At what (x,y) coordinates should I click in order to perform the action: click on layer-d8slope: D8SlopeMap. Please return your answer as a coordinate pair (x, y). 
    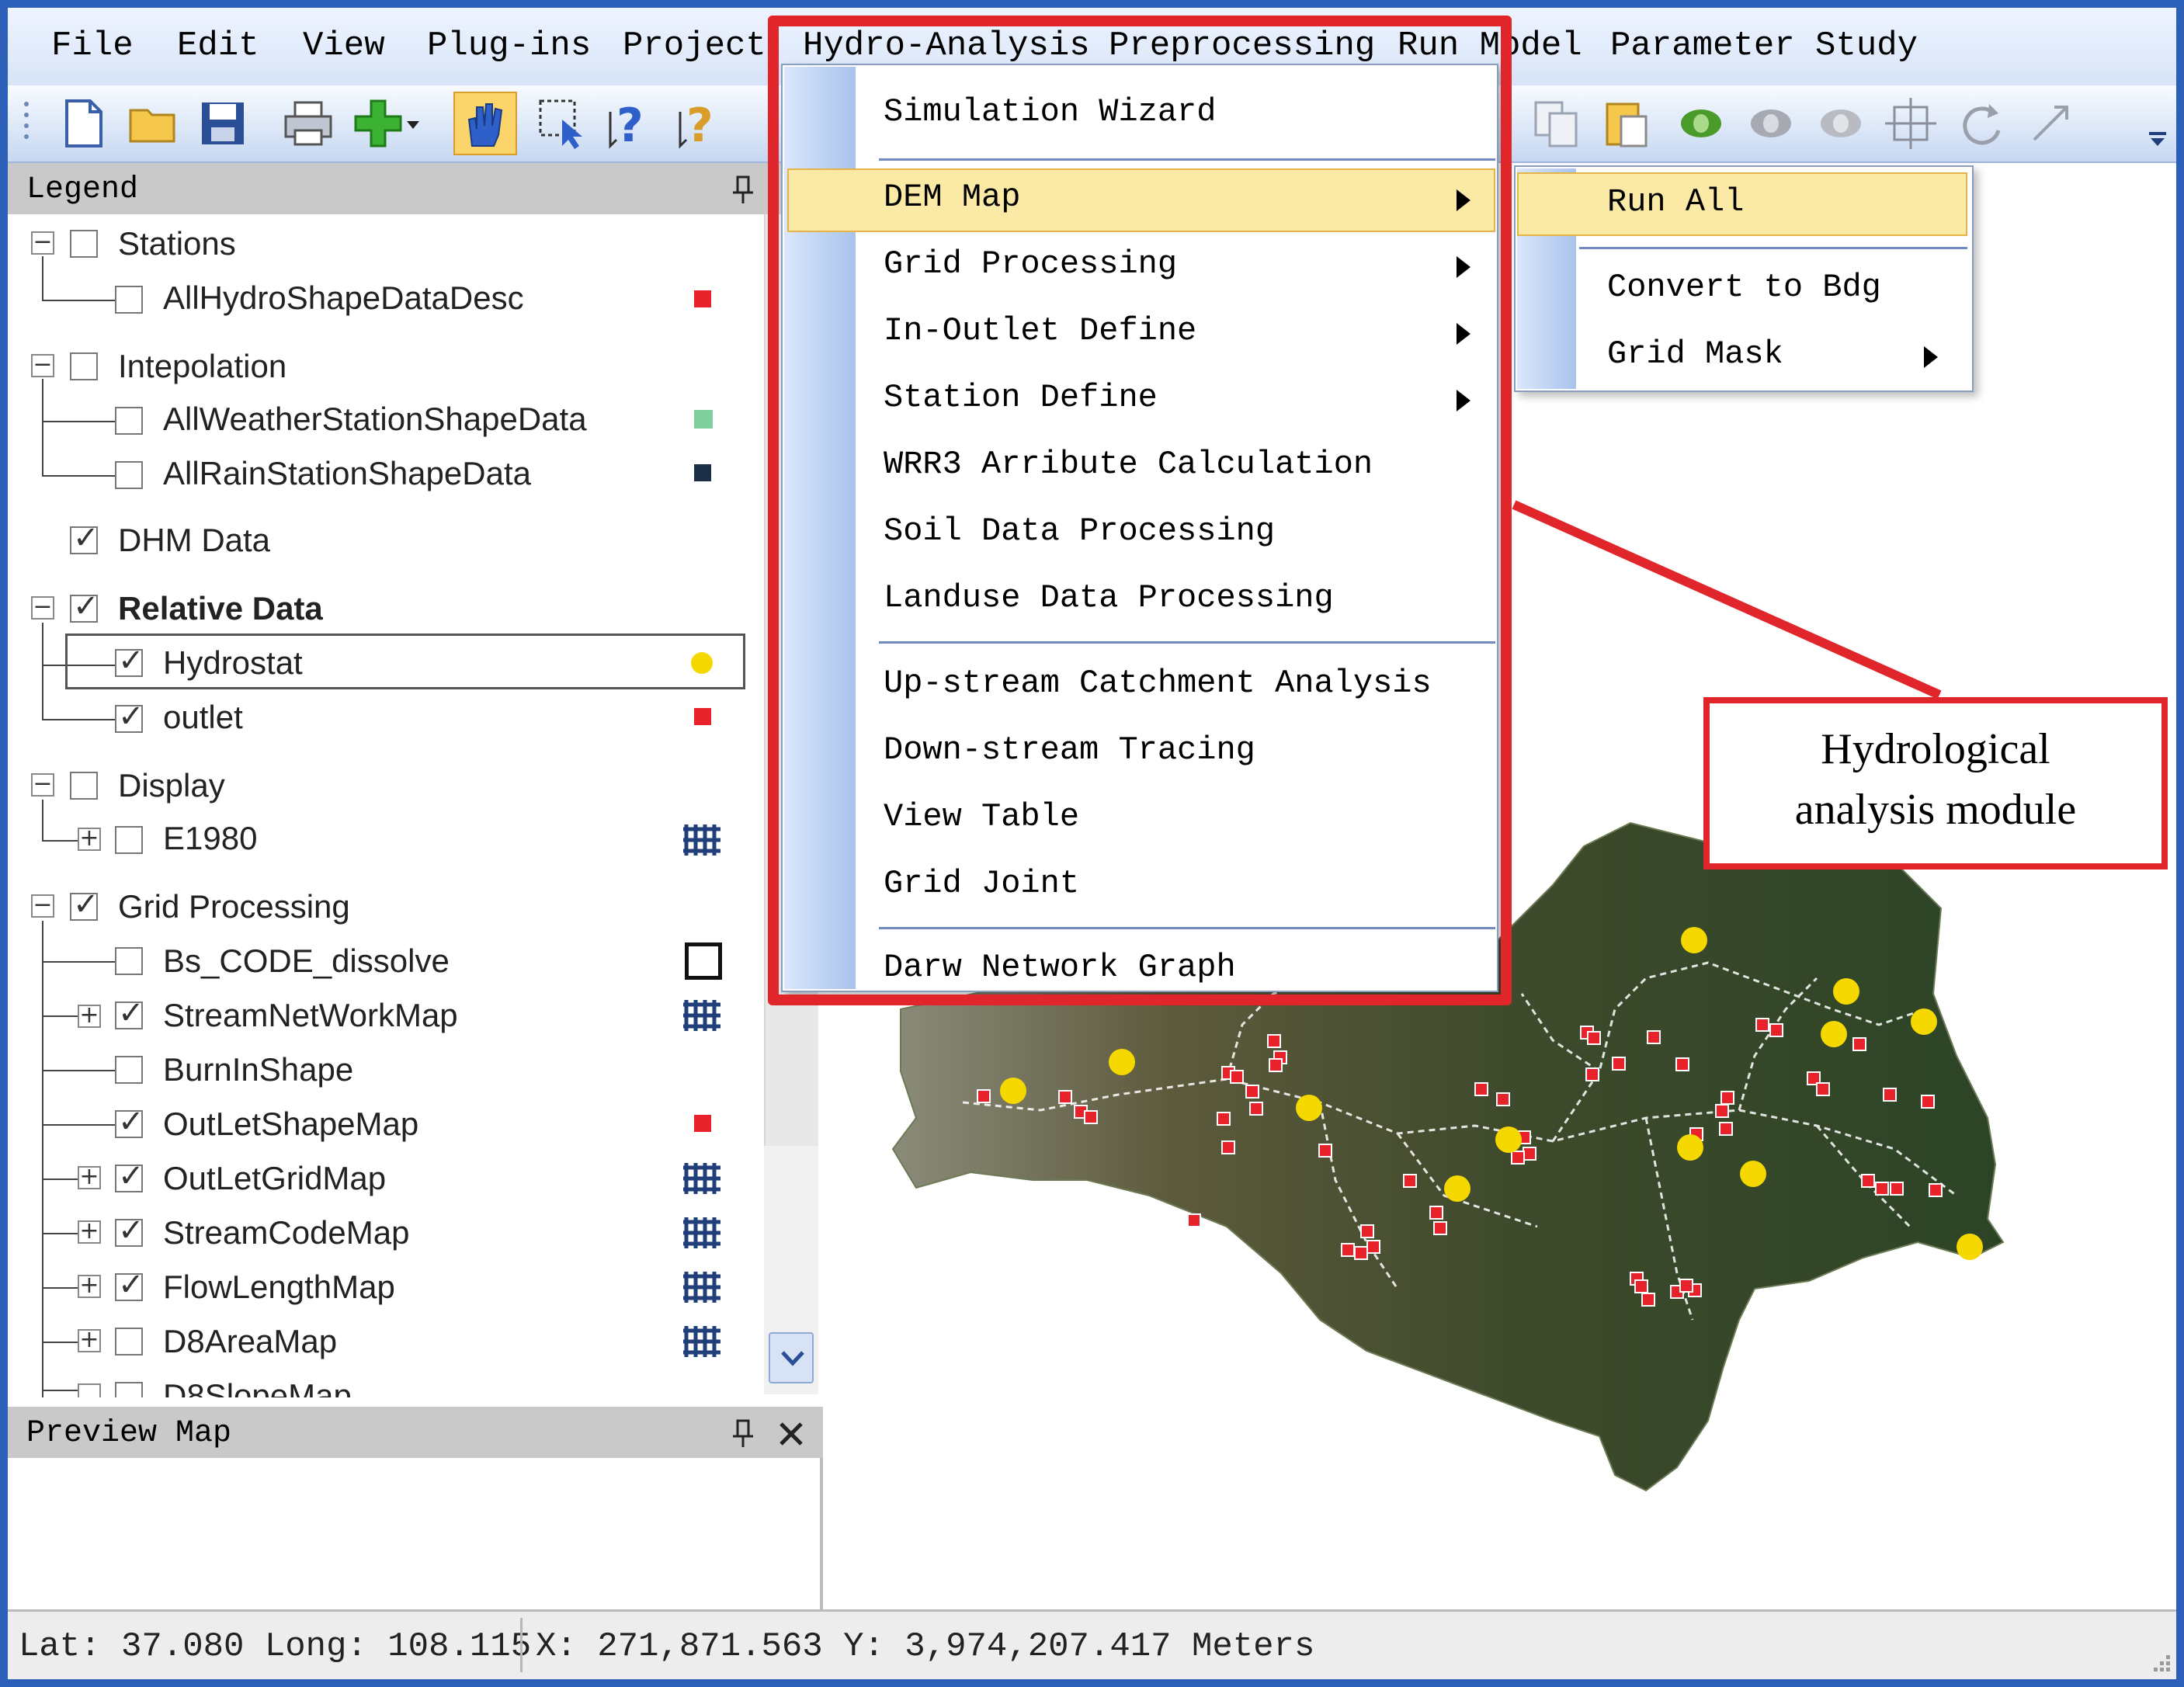
    Looking at the image, I should click on (257, 1387).